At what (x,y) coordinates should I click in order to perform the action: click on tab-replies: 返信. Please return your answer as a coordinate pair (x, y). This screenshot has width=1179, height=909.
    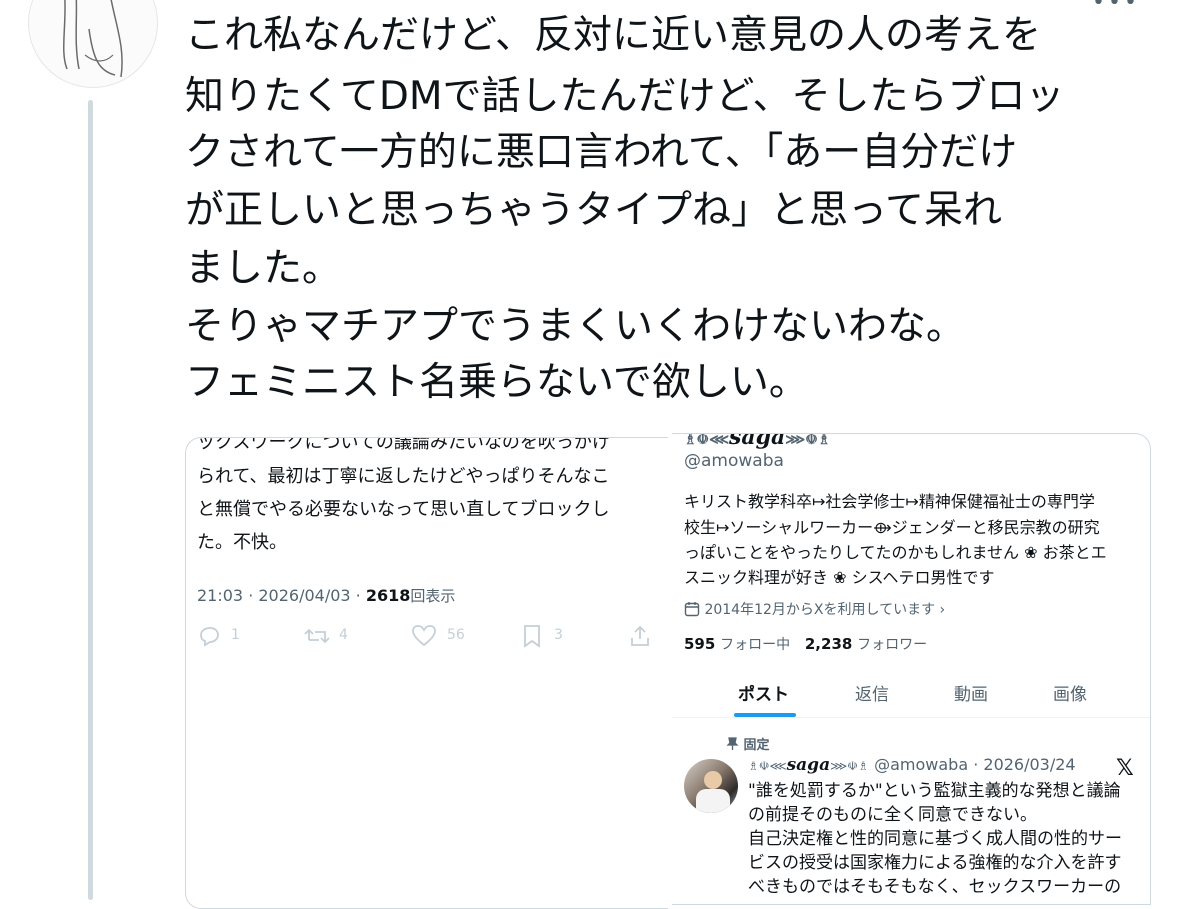
    Looking at the image, I should click on (872, 692).